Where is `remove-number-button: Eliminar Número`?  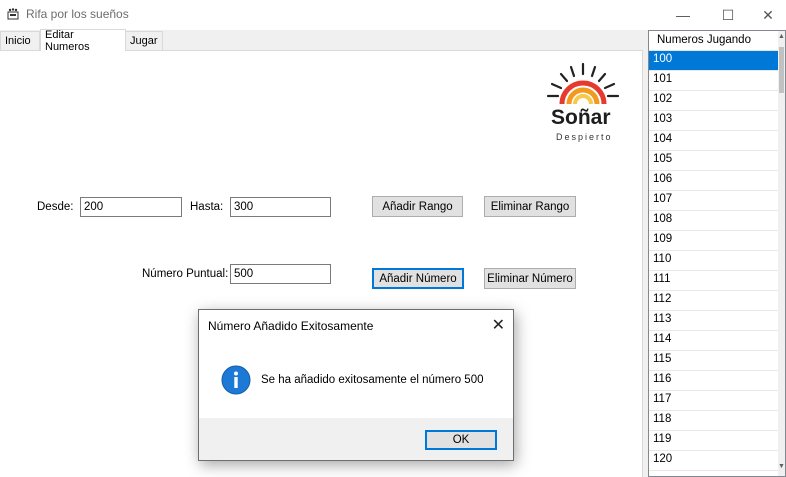
remove-number-button: Eliminar Número is located at coordinates (530, 278).